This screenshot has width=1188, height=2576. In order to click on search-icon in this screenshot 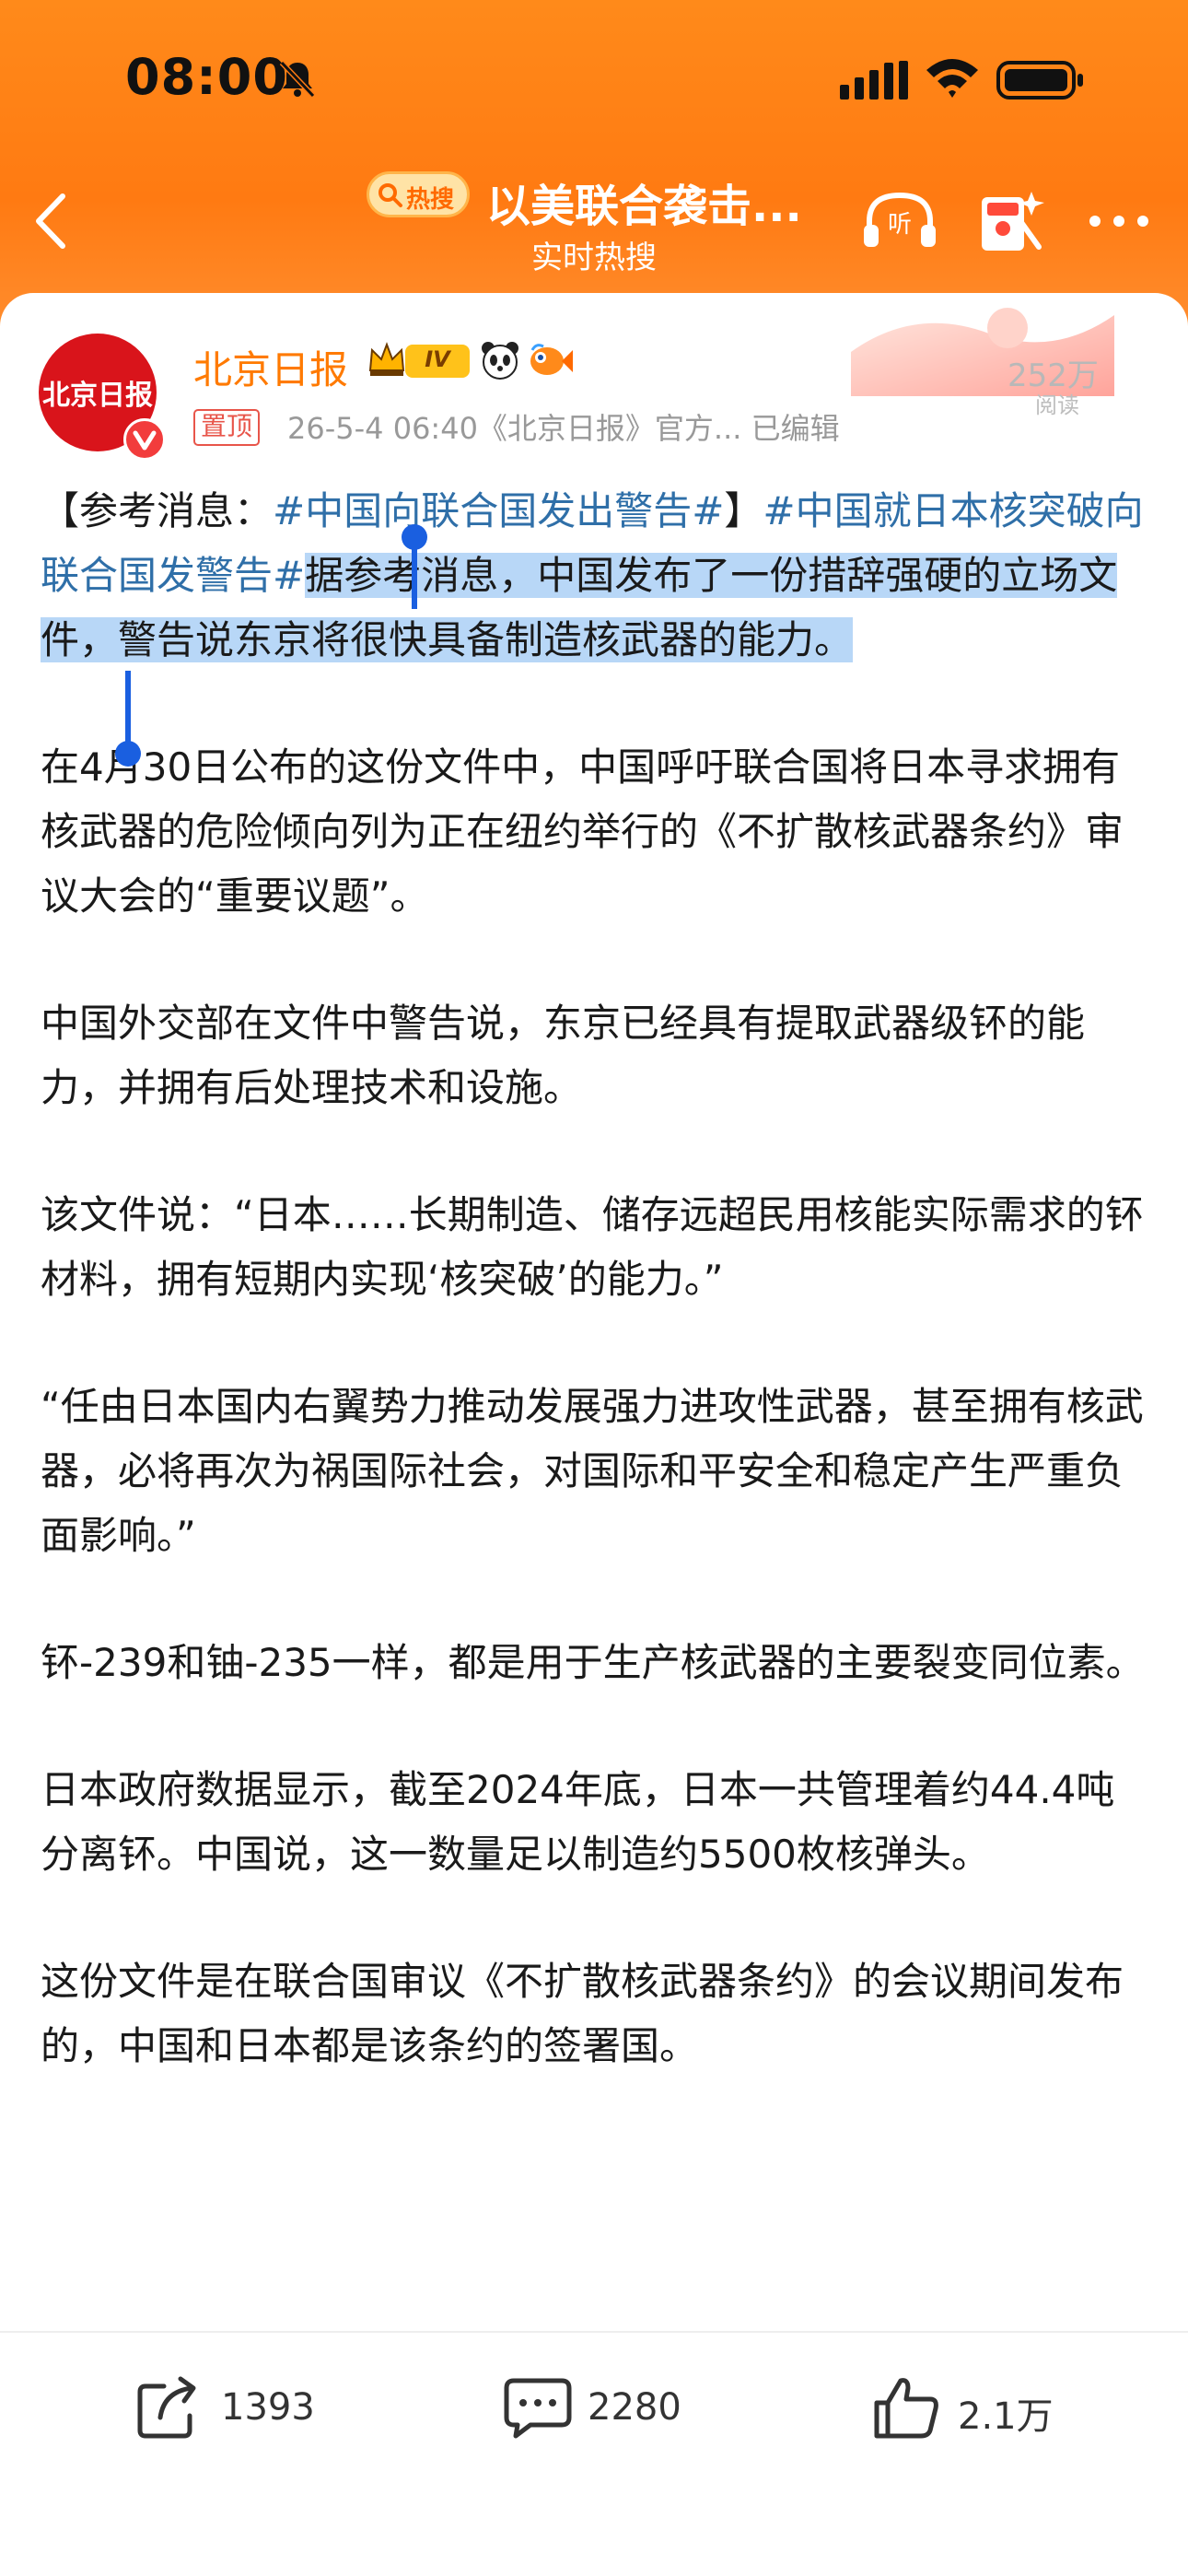, I will do `click(390, 195)`.